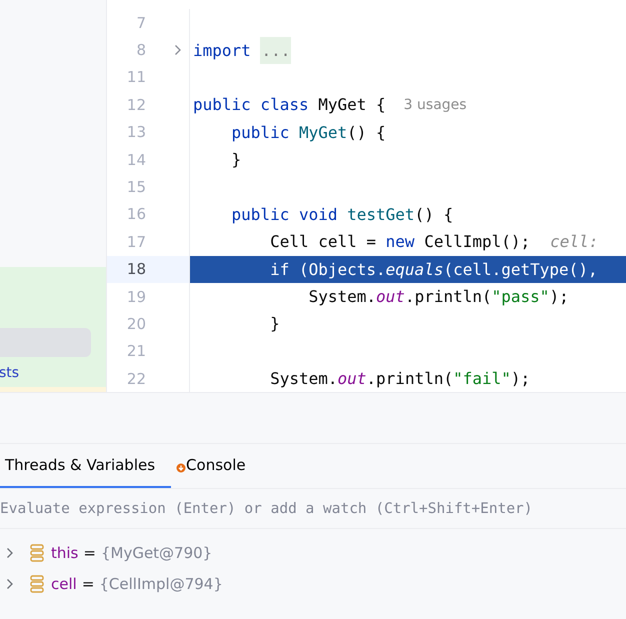 The width and height of the screenshot is (626, 619). Describe the element at coordinates (574, 242) in the screenshot. I see `inline-value: cell:` at that location.